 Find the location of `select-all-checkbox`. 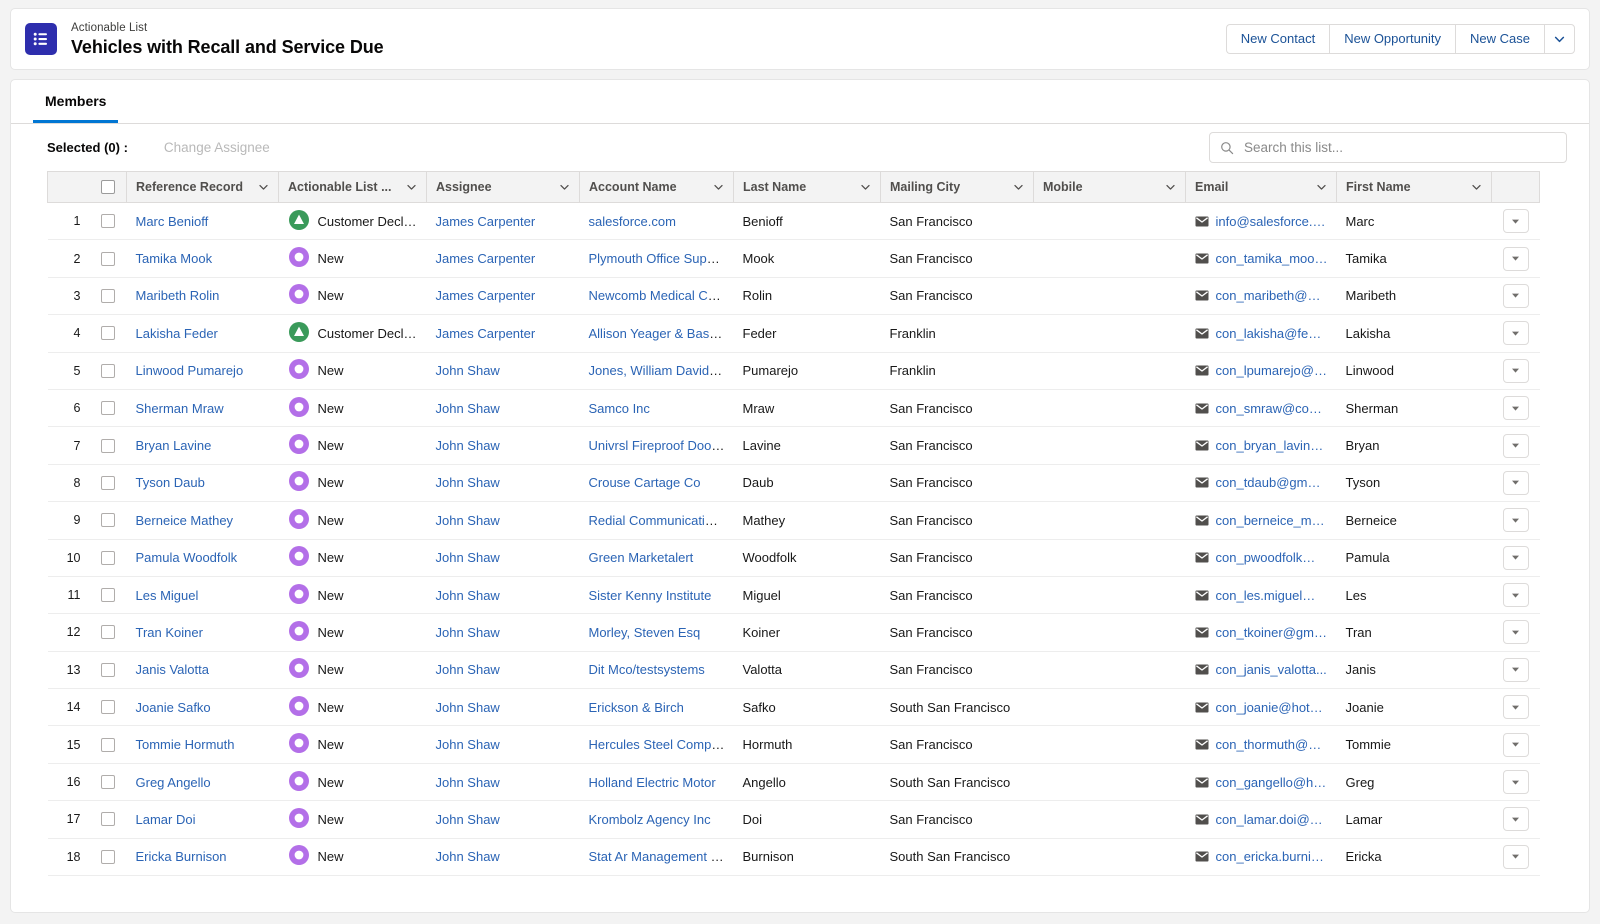

select-all-checkbox is located at coordinates (107, 187).